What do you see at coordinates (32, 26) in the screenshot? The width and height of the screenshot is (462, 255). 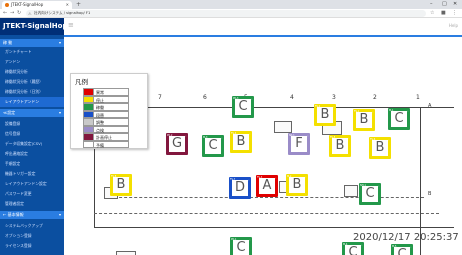 I see `app-logo: JTEKT-SignalHop` at bounding box center [32, 26].